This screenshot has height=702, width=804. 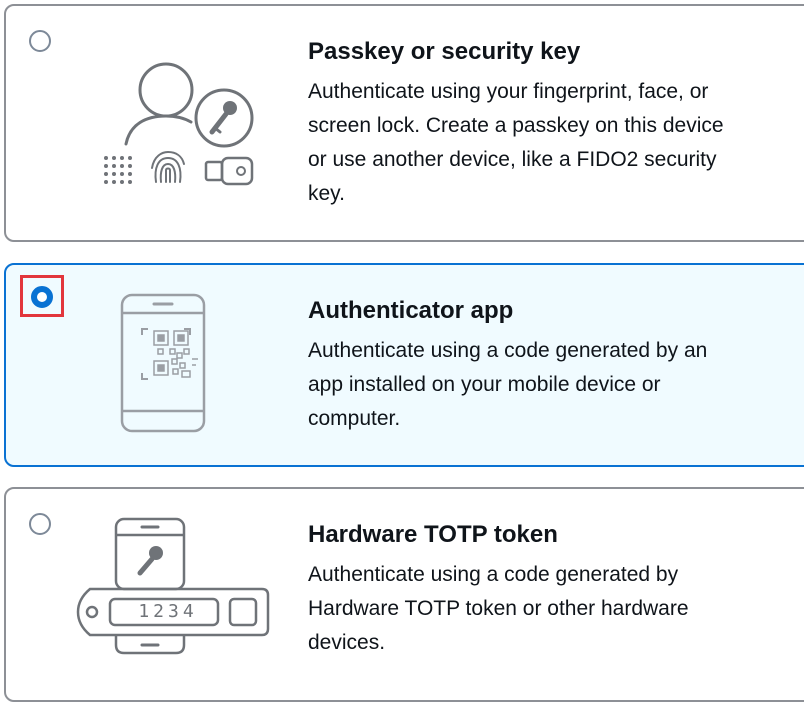 What do you see at coordinates (168, 611) in the screenshot?
I see `token-display-text: 1234` at bounding box center [168, 611].